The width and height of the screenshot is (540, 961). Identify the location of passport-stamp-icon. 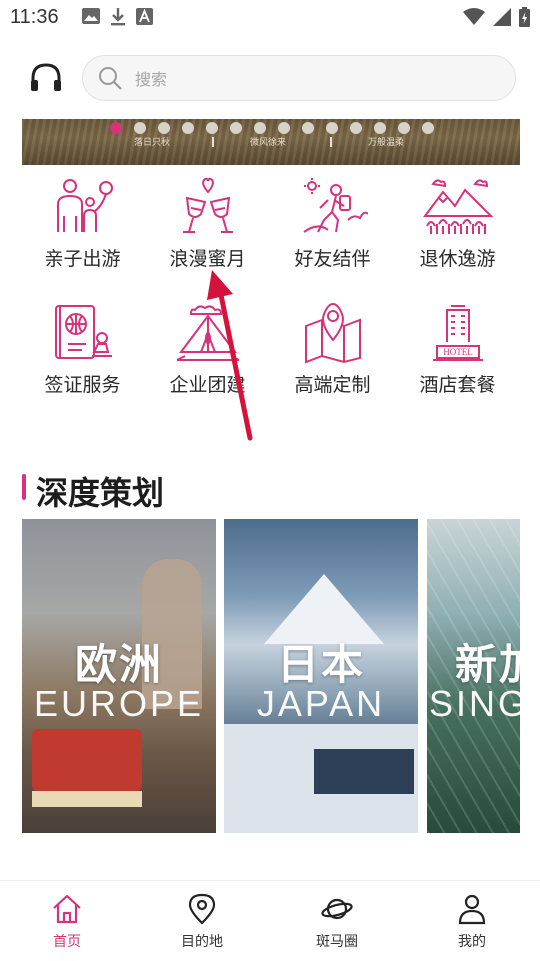
(83, 332).